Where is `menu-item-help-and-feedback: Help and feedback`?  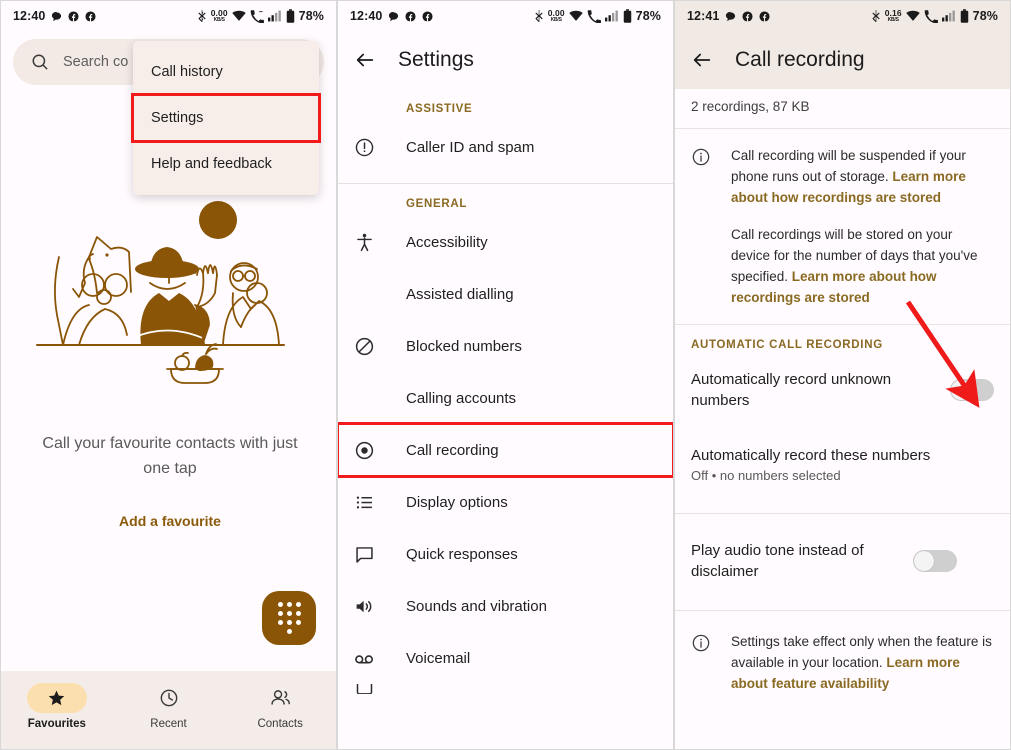
menu-item-help-and-feedback: Help and feedback is located at coordinates (226, 164).